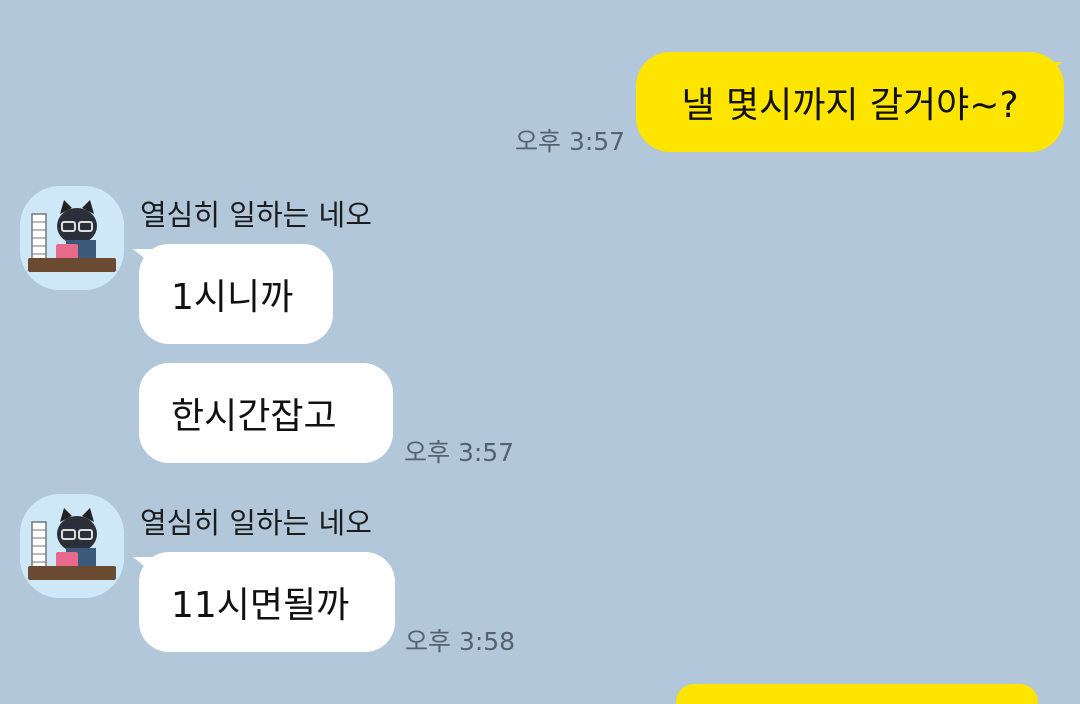 This screenshot has width=1080, height=704. I want to click on my-message-bubble: 낼 몇시까지 갈거야~?, so click(850, 102).